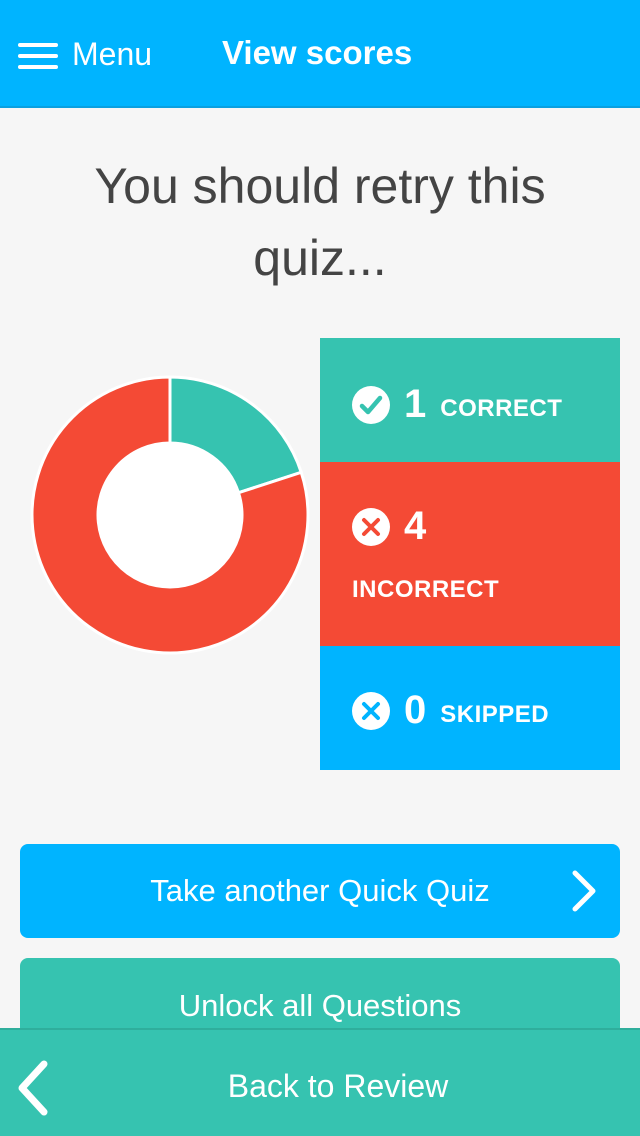 The height and width of the screenshot is (1136, 640). I want to click on incorrect-stat: 4 INCORRECT, so click(470, 554).